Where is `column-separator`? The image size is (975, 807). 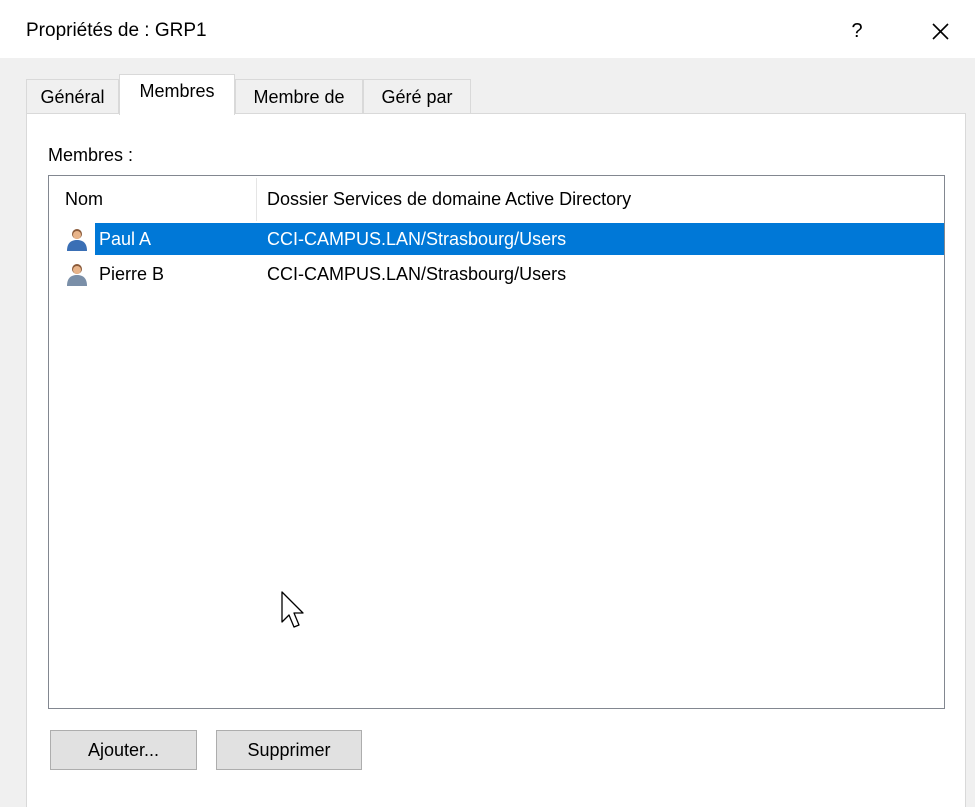 column-separator is located at coordinates (256, 199).